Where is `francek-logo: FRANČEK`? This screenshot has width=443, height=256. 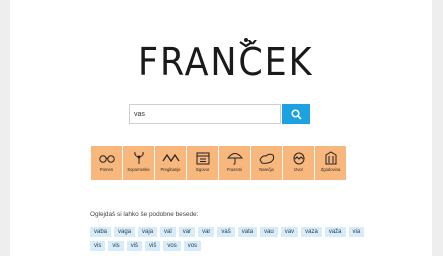
francek-logo: FRANČEK is located at coordinates (225, 60).